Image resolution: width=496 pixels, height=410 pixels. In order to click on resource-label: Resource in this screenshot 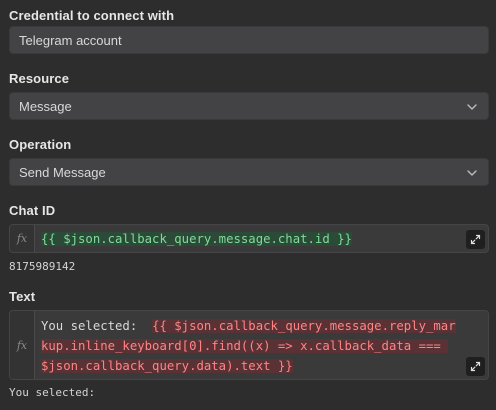, I will do `click(39, 78)`.